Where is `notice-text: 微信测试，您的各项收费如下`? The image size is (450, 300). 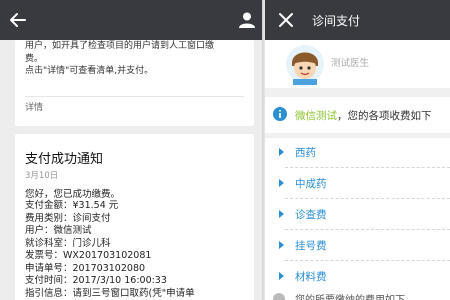 notice-text: 微信测试，您的各项收费如下 is located at coordinates (363, 115).